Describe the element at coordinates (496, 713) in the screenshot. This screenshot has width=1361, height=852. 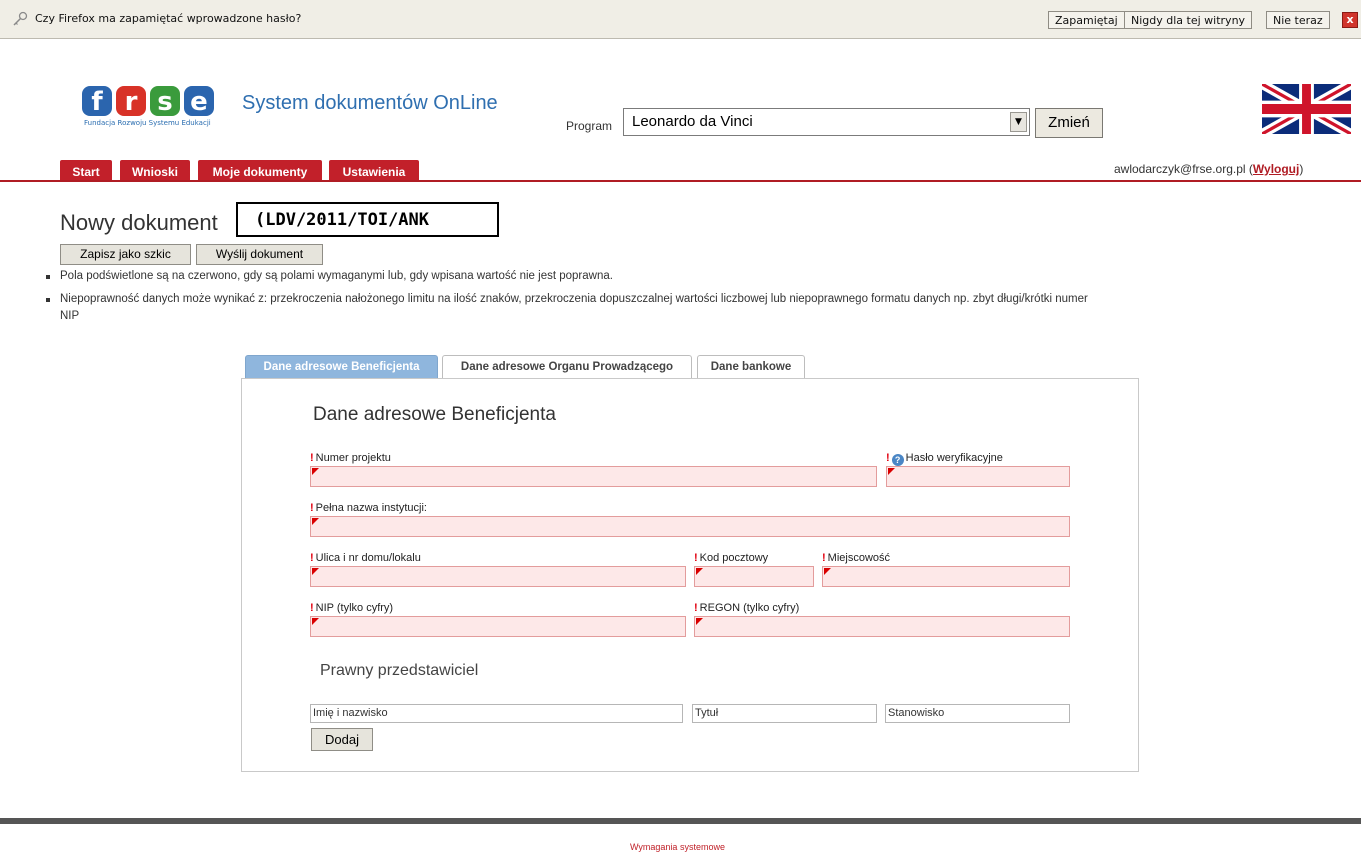
I see `name-input: Imię i nazwisko` at that location.